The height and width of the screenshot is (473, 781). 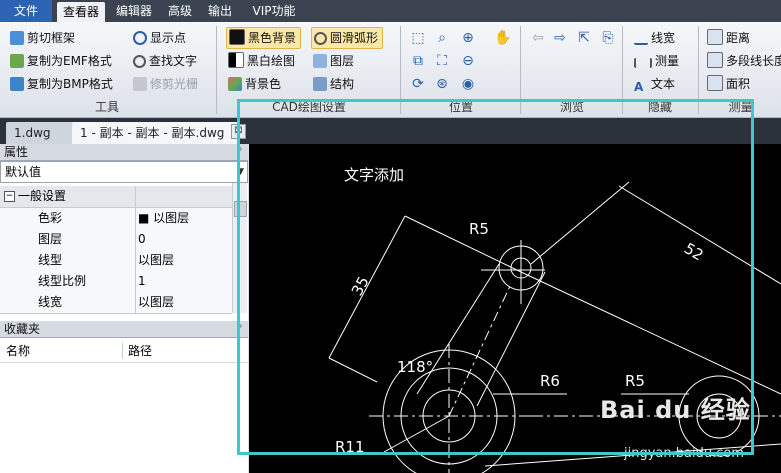 I want to click on copy-emf-label: 复制为EMF格式, so click(x=69, y=61).